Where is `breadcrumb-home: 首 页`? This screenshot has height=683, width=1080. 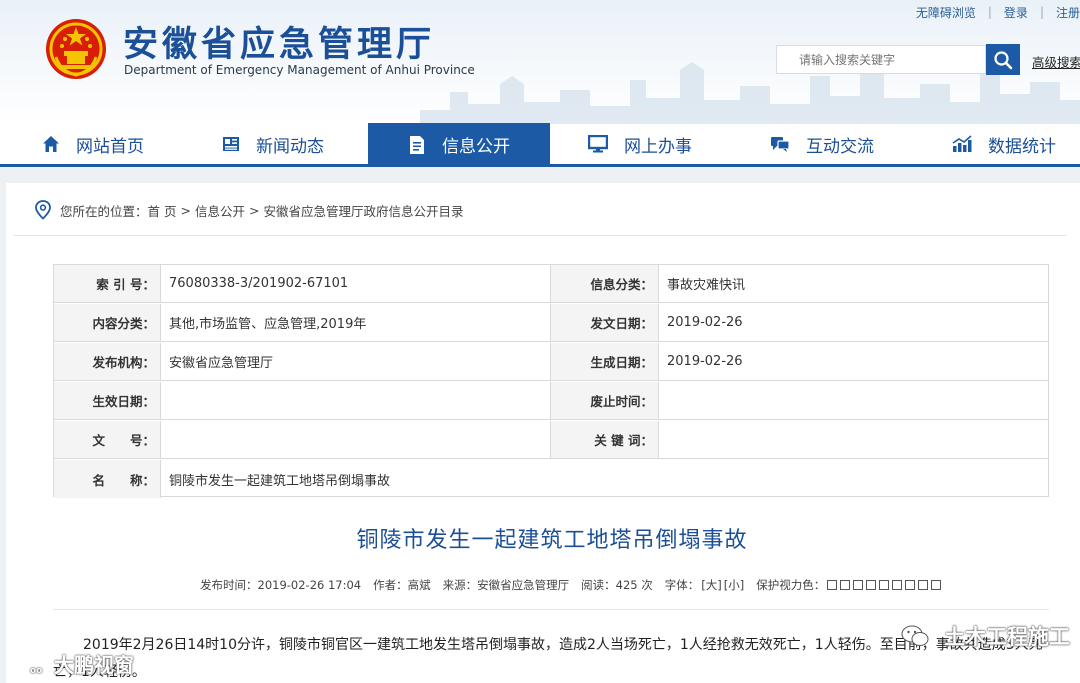
breadcrumb-home: 首 页 is located at coordinates (162, 210).